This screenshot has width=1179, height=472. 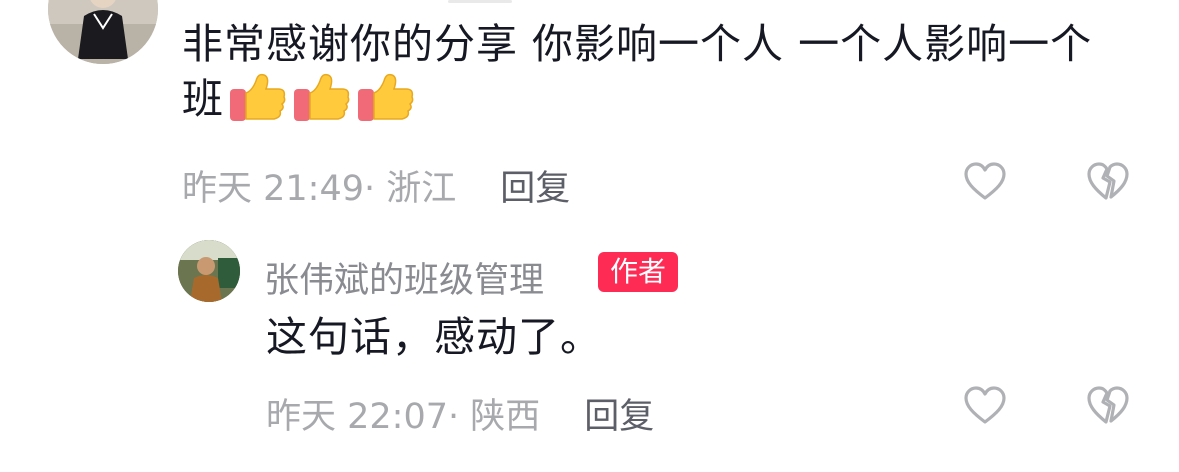 I want to click on top-divider, so click(x=480, y=1).